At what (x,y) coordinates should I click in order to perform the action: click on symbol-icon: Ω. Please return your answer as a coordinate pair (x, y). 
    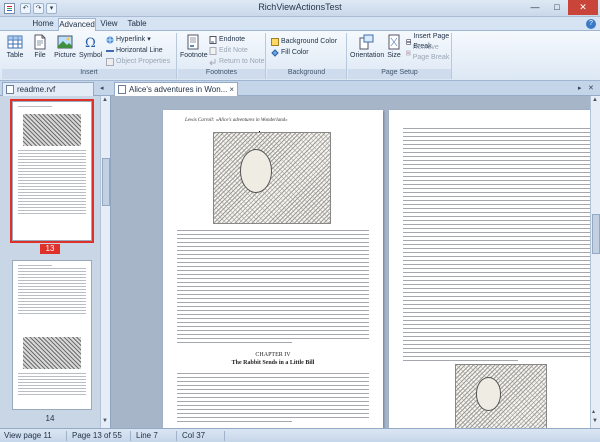
    Looking at the image, I should click on (90, 43).